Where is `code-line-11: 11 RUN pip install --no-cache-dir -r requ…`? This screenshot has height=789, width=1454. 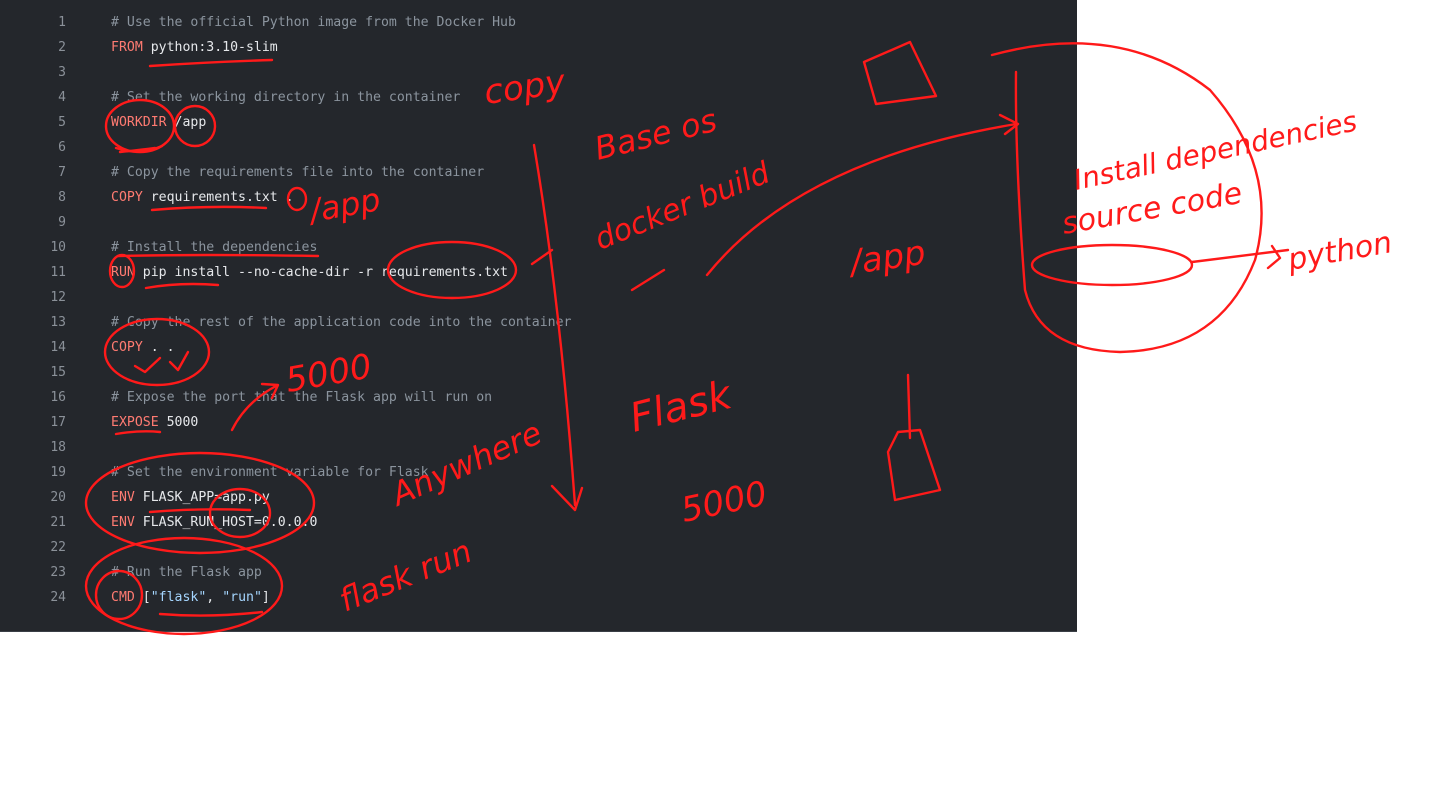
code-line-11: 11 RUN pip install --no-cache-dir -r requ… is located at coordinates (538, 272).